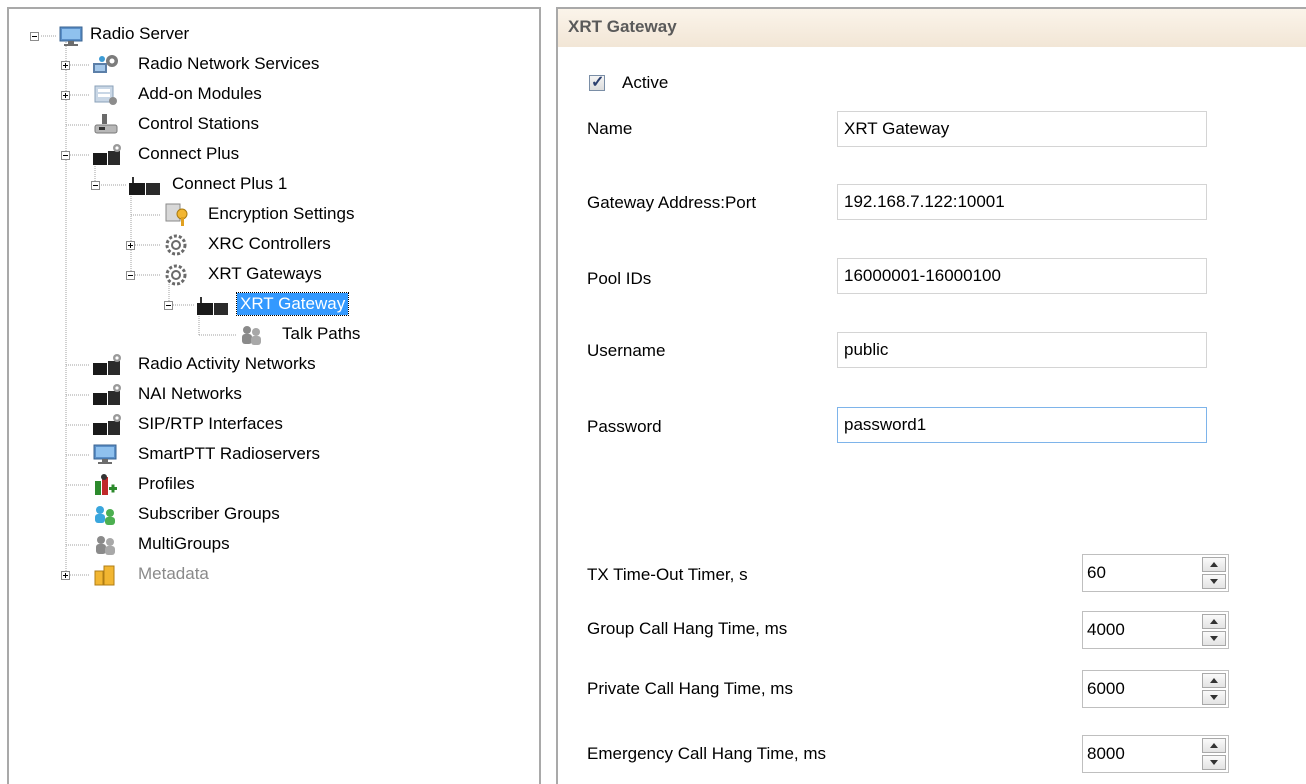 This screenshot has height=784, width=1306. I want to click on tree-item-metadata: Metadata, so click(173, 574).